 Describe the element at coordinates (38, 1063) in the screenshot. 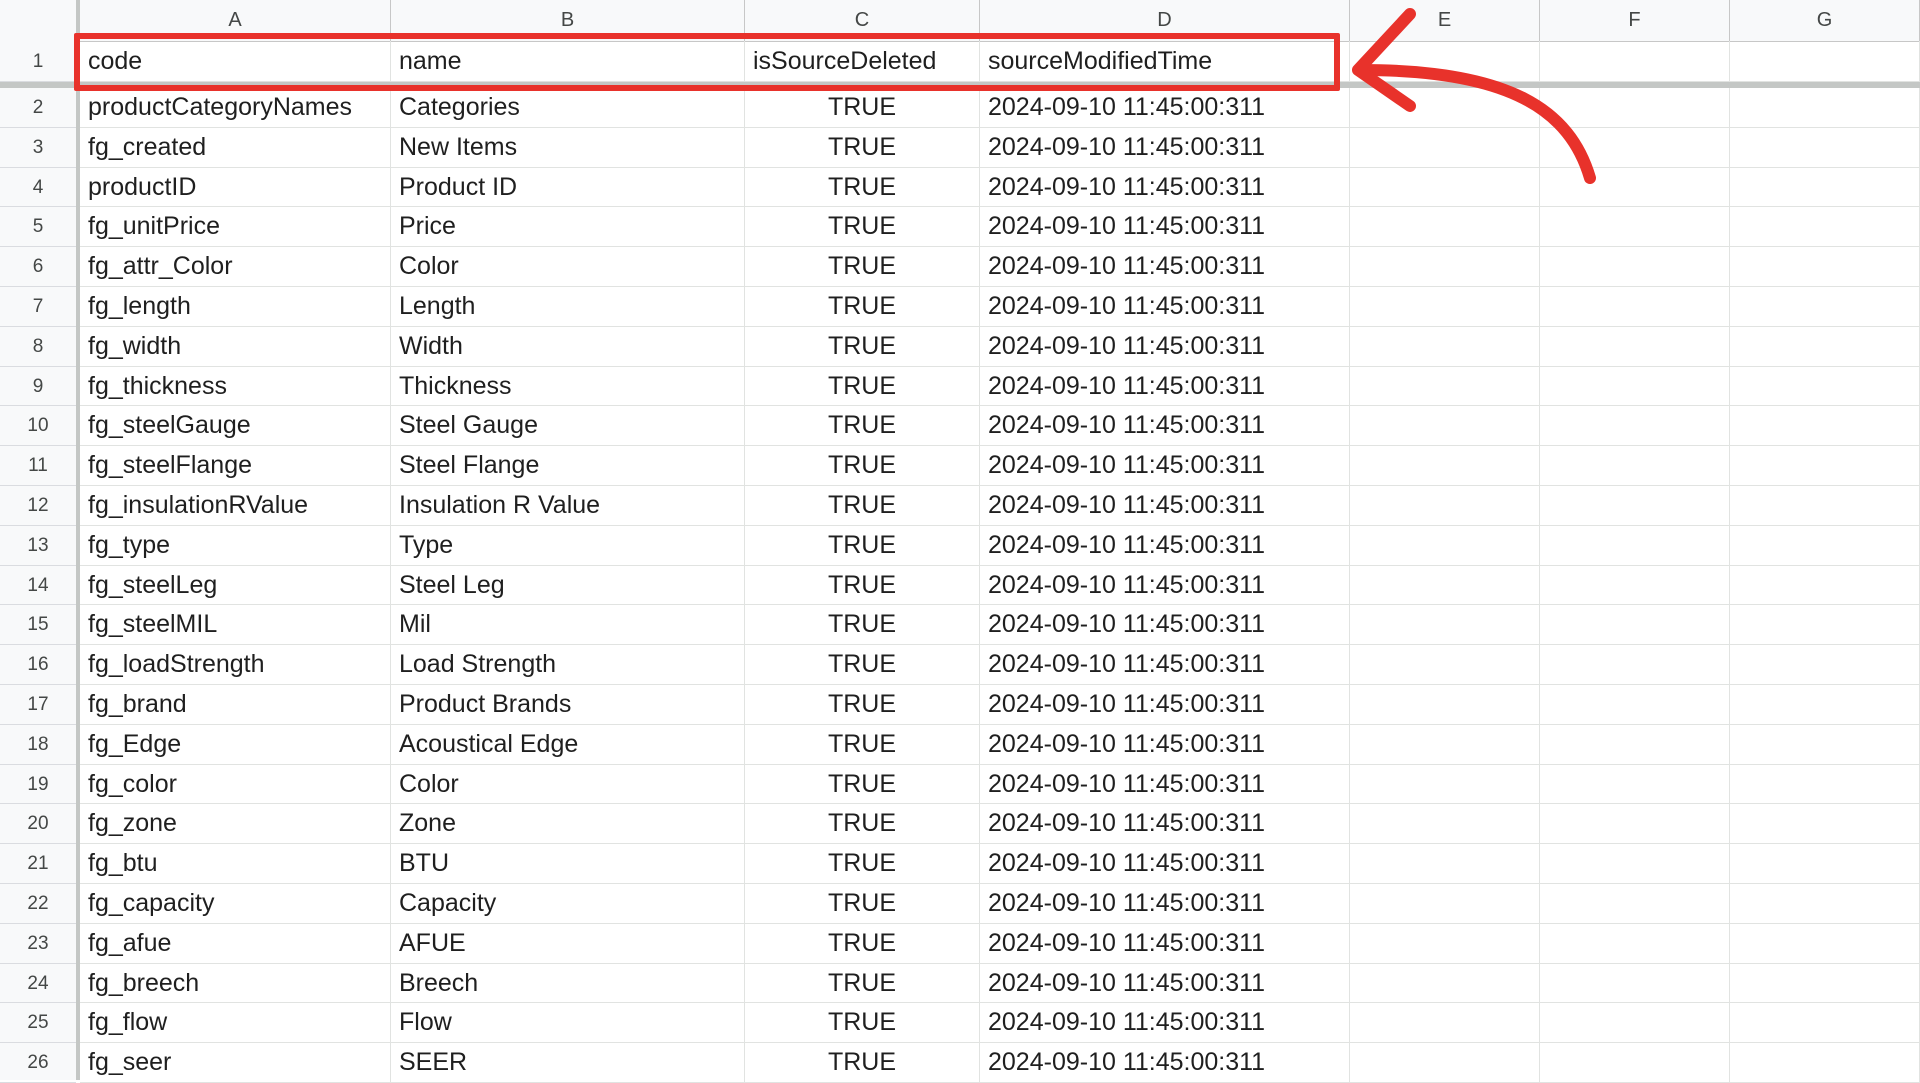

I see `row-number: 26` at that location.